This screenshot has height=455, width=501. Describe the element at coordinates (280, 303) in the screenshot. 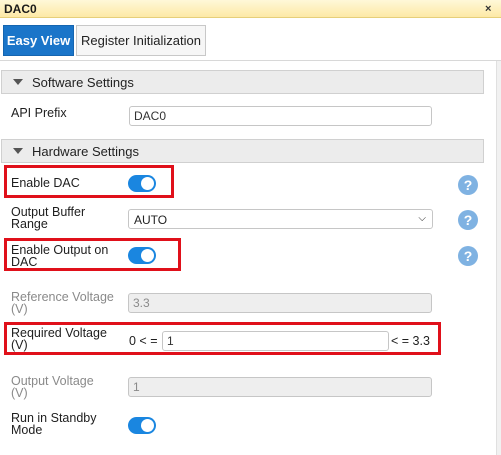

I see `reference-voltage-input` at that location.